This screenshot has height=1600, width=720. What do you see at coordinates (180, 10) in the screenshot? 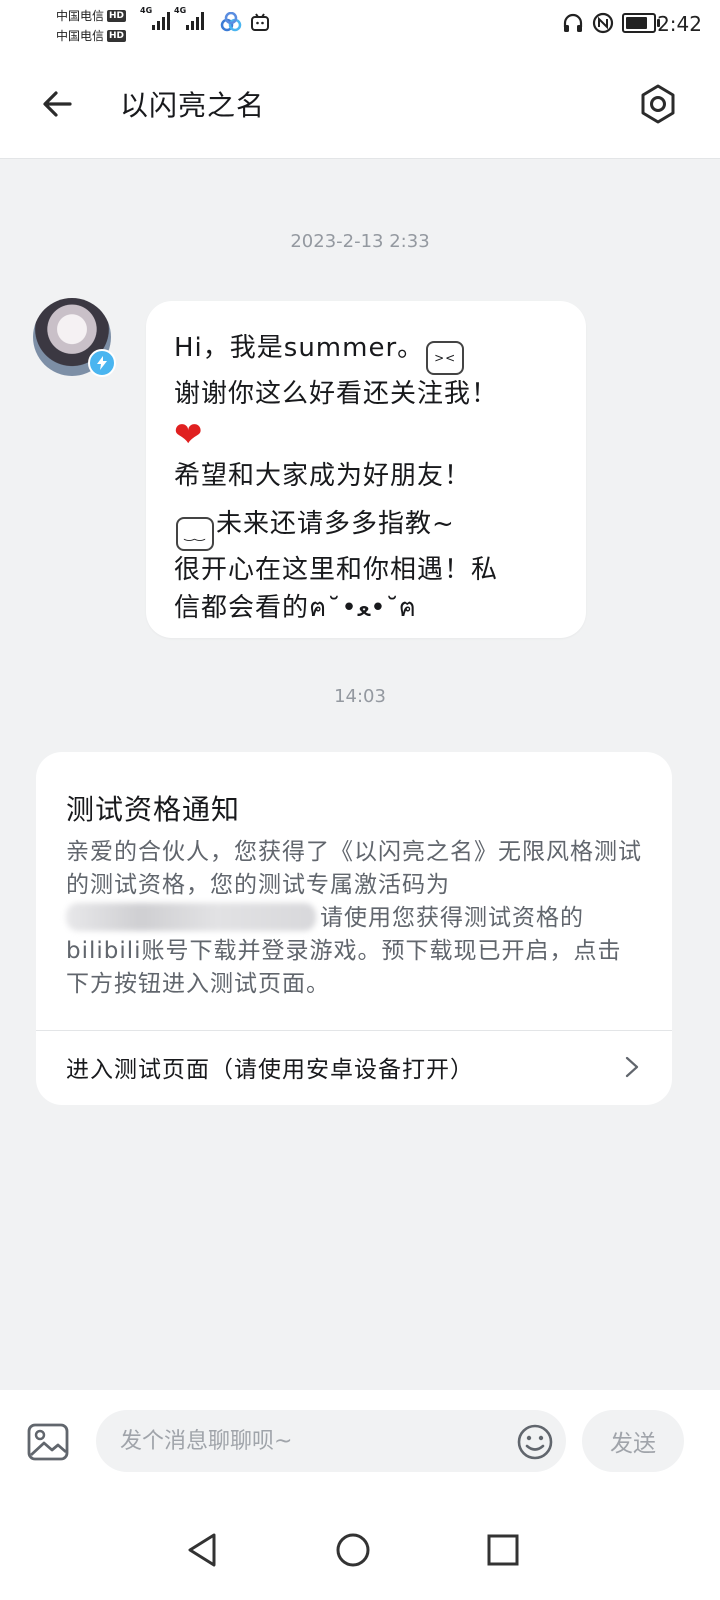
I see `network-type-2: 4G` at bounding box center [180, 10].